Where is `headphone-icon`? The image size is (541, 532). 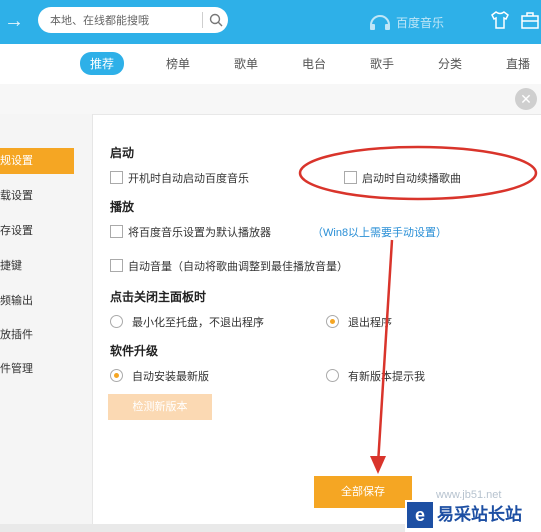
headphone-icon is located at coordinates (380, 22).